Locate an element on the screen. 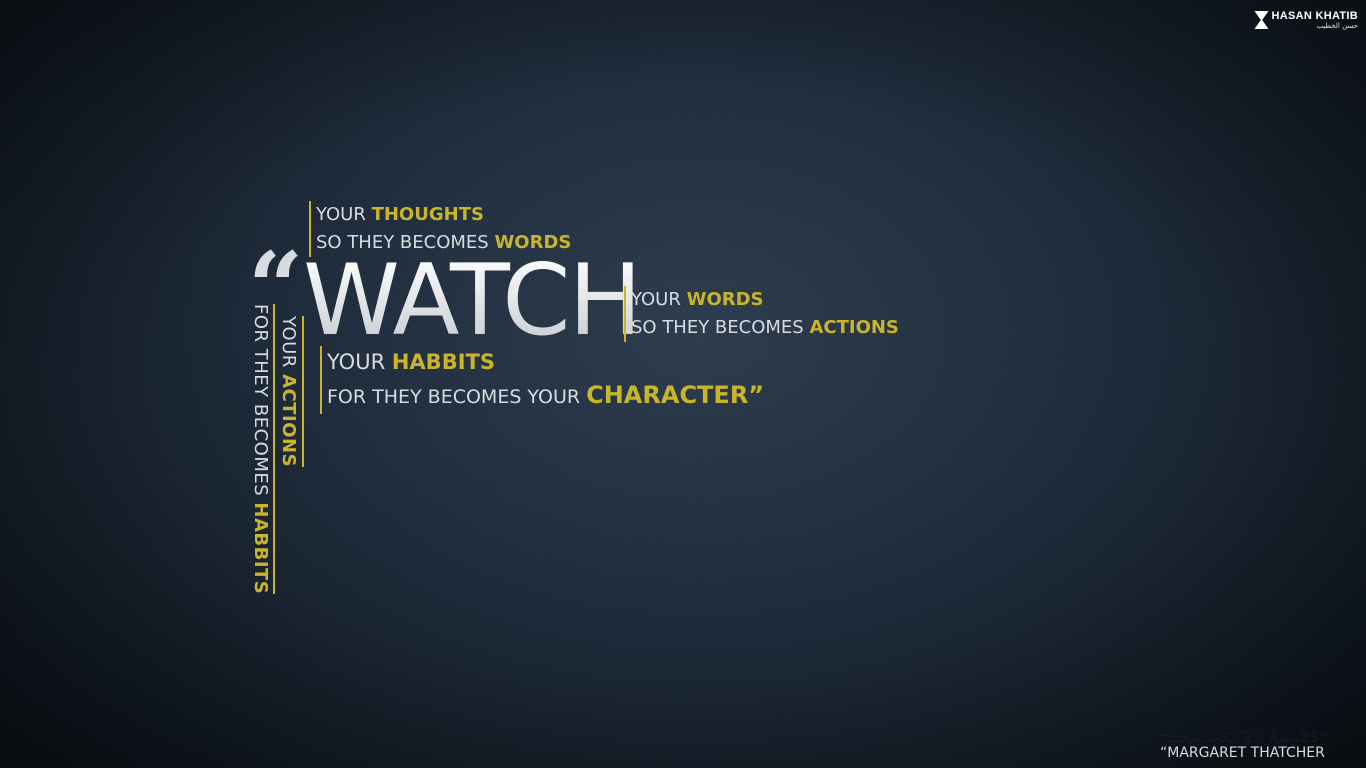  author-attribution: “MARGARET THATCHER is located at coordinates (1242, 753).